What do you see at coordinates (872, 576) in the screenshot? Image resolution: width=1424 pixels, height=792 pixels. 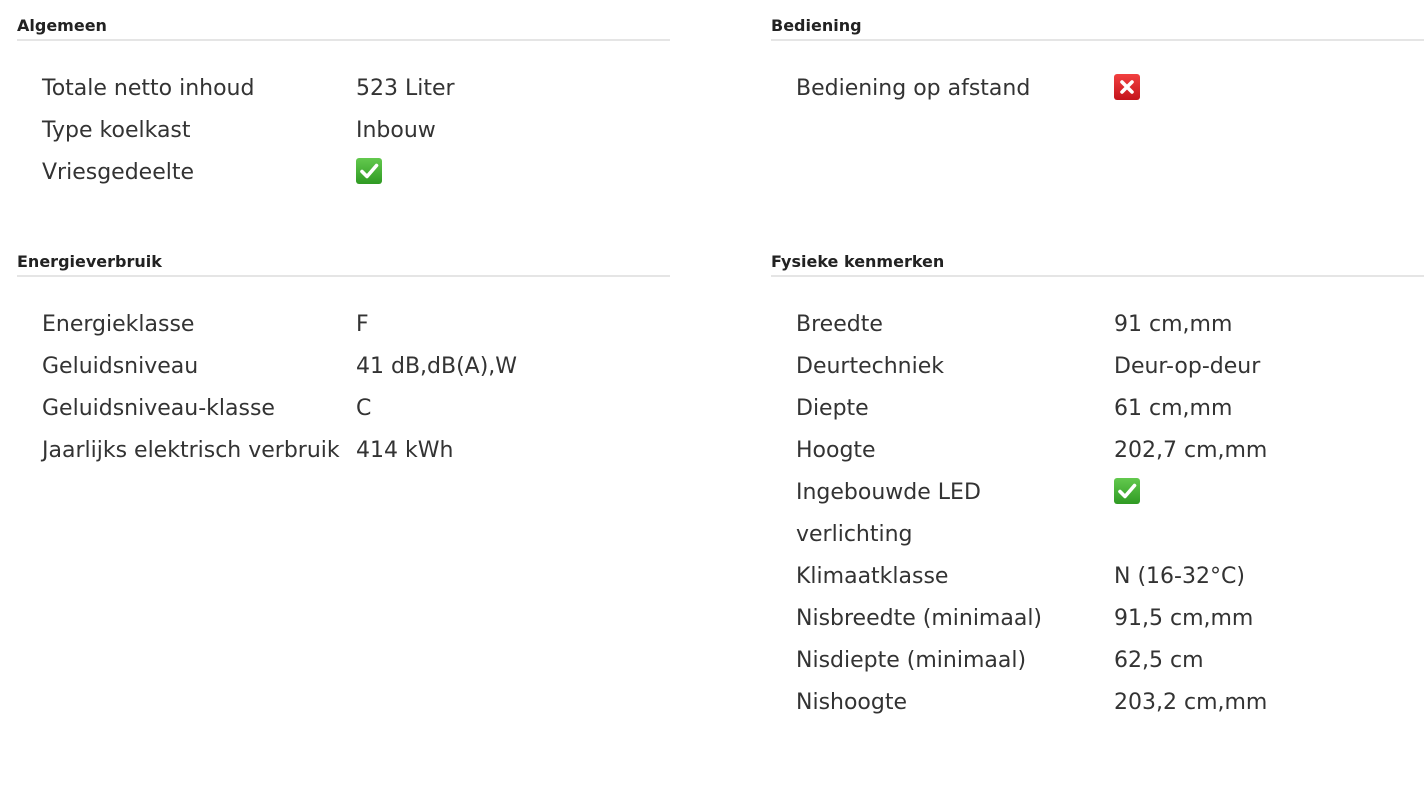 I see `spec-label: Klimaatklasse` at bounding box center [872, 576].